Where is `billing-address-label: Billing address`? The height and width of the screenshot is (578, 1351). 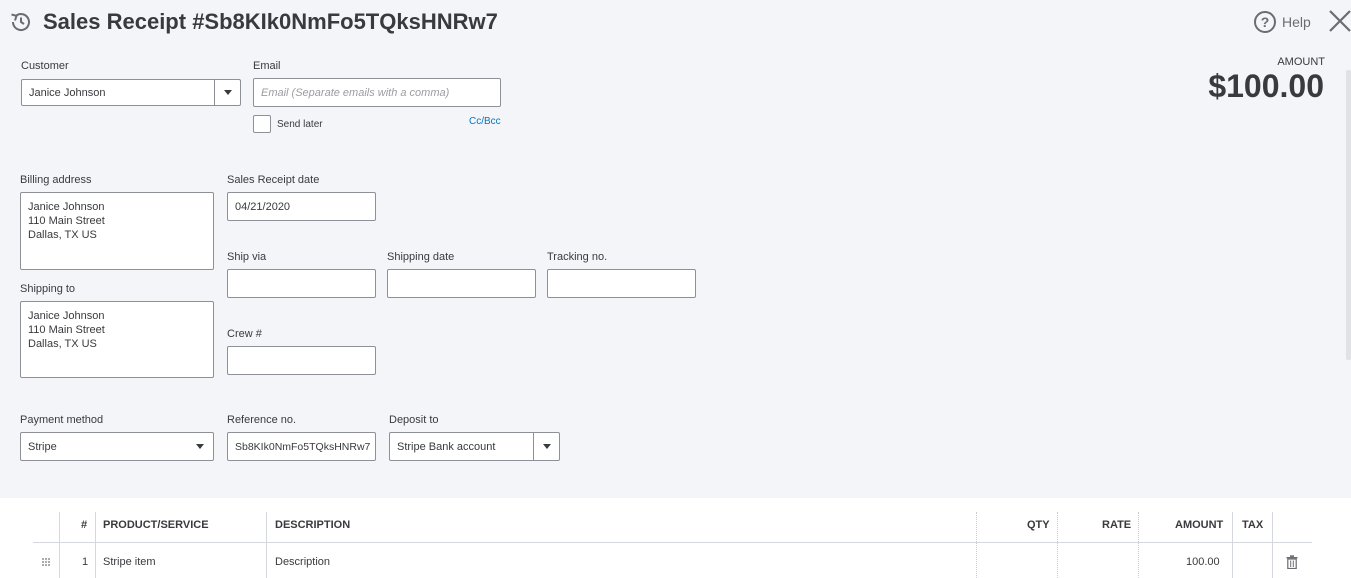 billing-address-label: Billing address is located at coordinates (56, 180).